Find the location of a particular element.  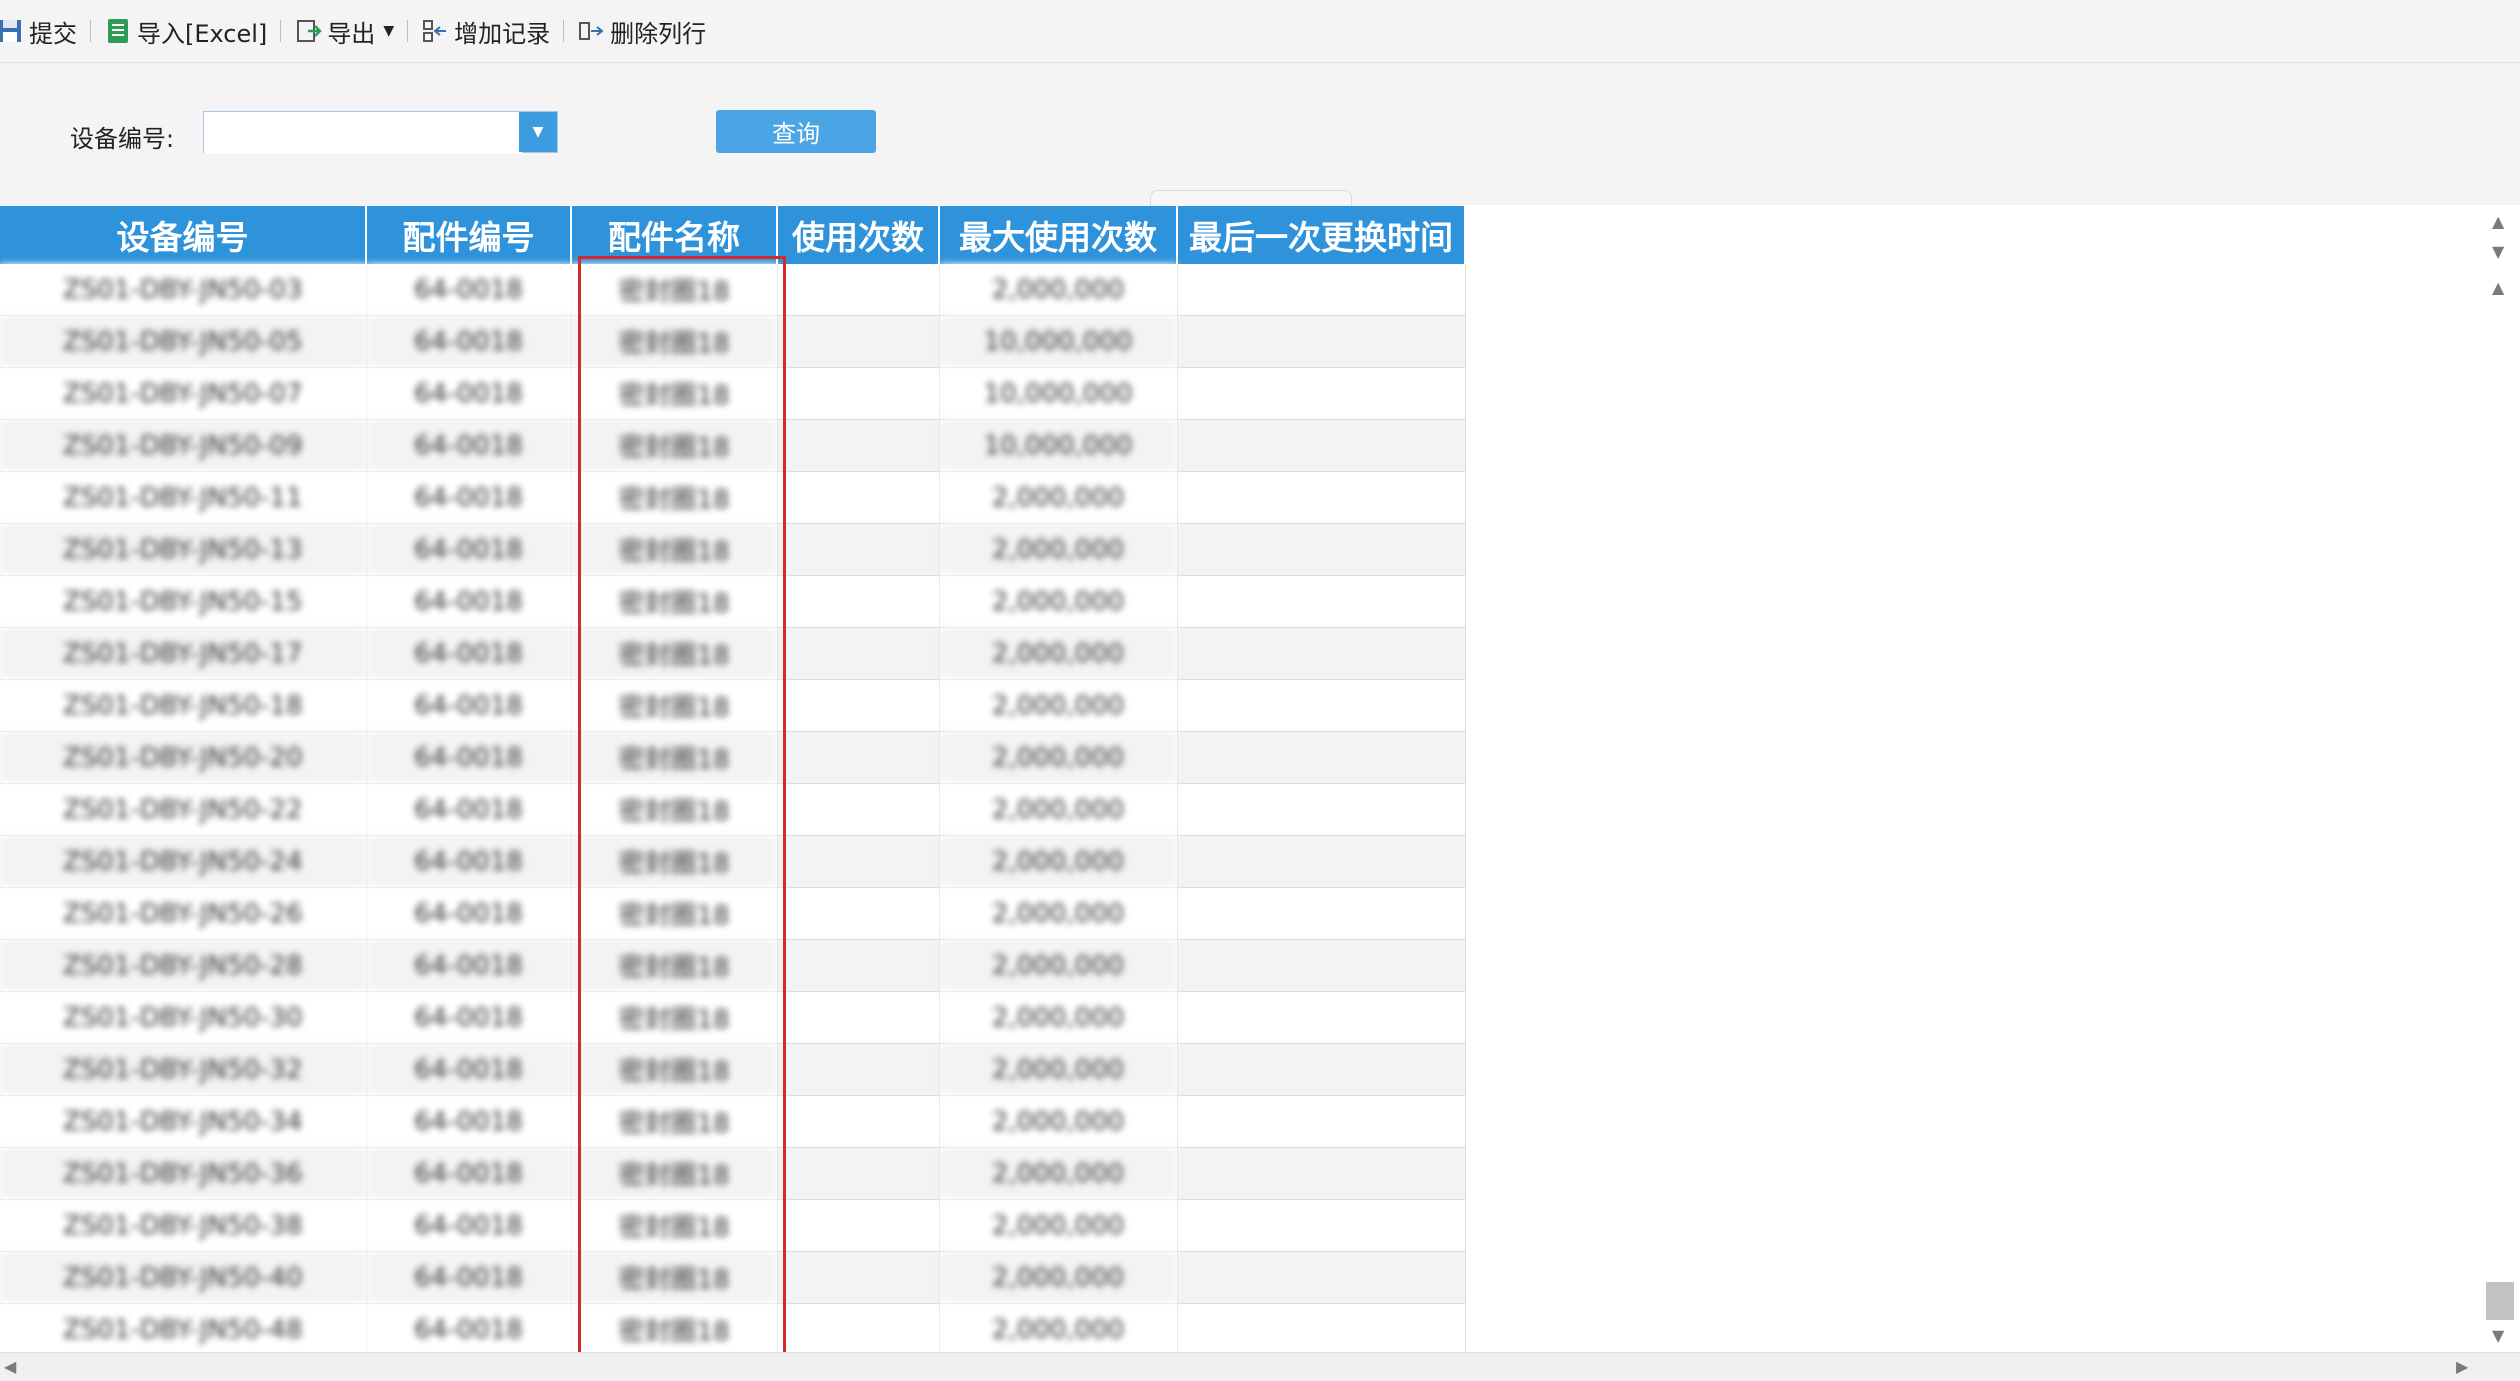

scroll-thumb is located at coordinates (2500, 1301).